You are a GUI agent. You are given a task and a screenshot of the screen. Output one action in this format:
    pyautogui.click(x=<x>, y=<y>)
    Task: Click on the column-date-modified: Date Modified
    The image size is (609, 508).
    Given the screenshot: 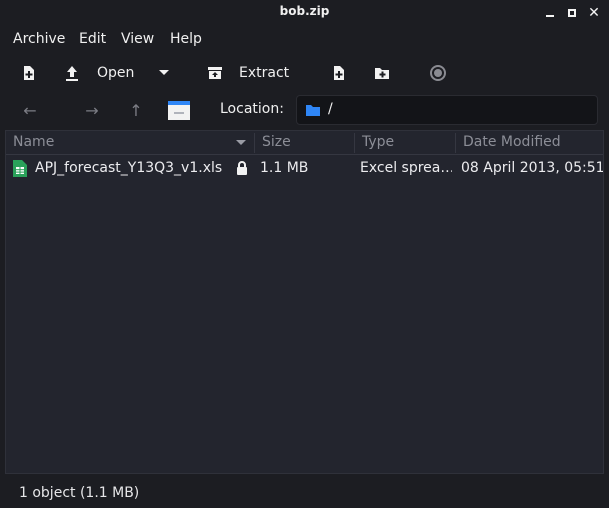 What is the action you would take?
    pyautogui.click(x=532, y=143)
    